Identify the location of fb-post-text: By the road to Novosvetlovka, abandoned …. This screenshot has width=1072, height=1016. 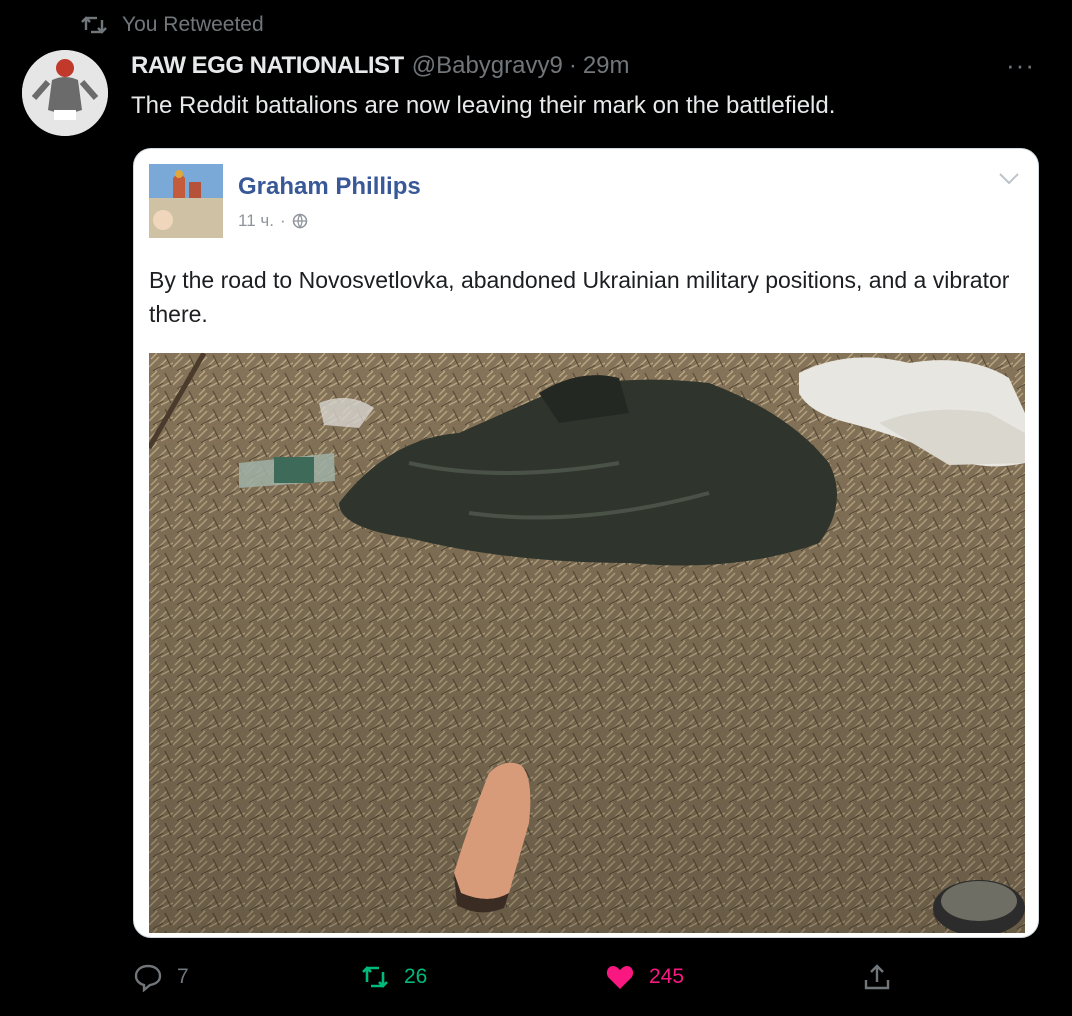
(579, 297).